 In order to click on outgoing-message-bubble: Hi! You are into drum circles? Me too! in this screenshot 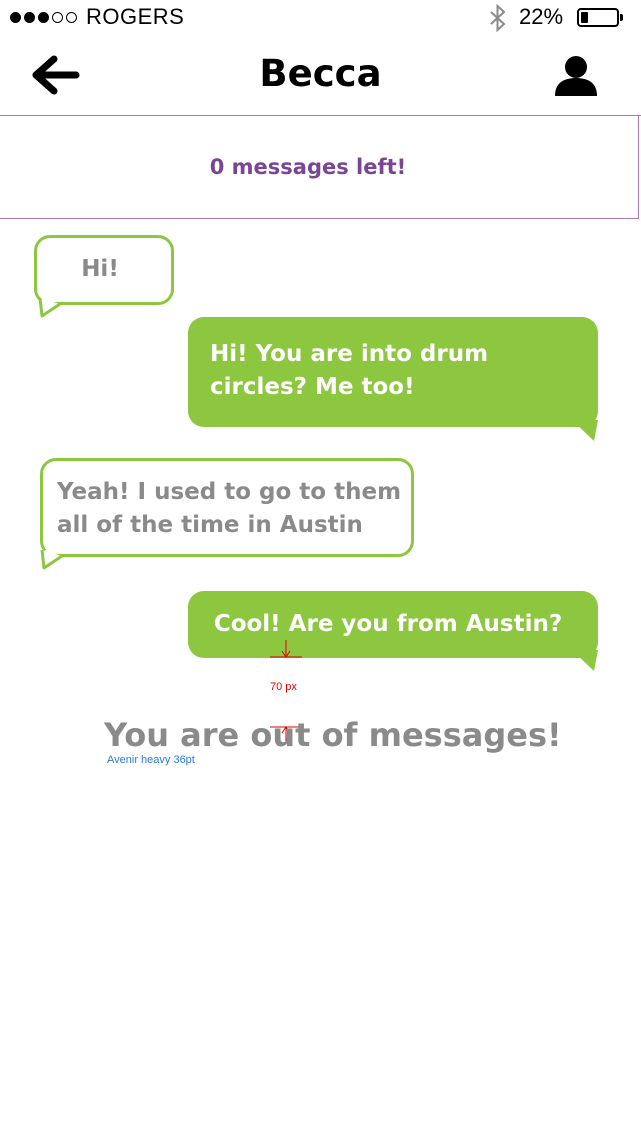, I will do `click(393, 372)`.